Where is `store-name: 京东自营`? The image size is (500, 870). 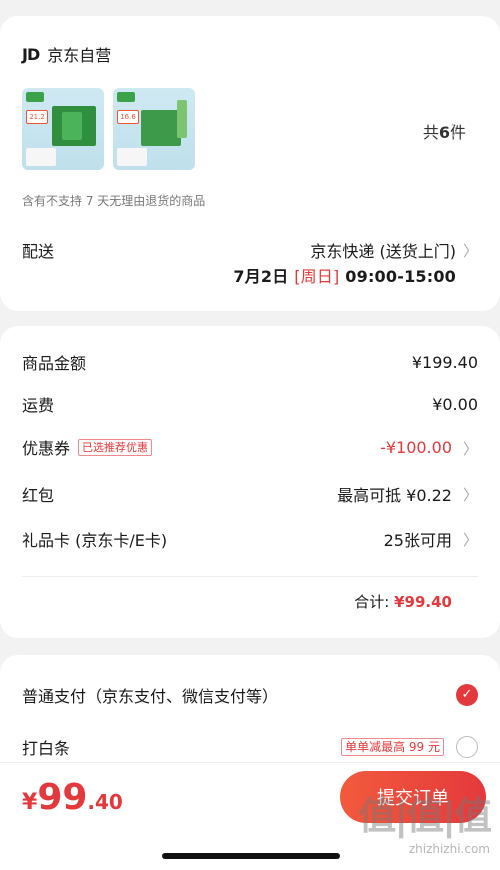 store-name: 京东自营 is located at coordinates (79, 55).